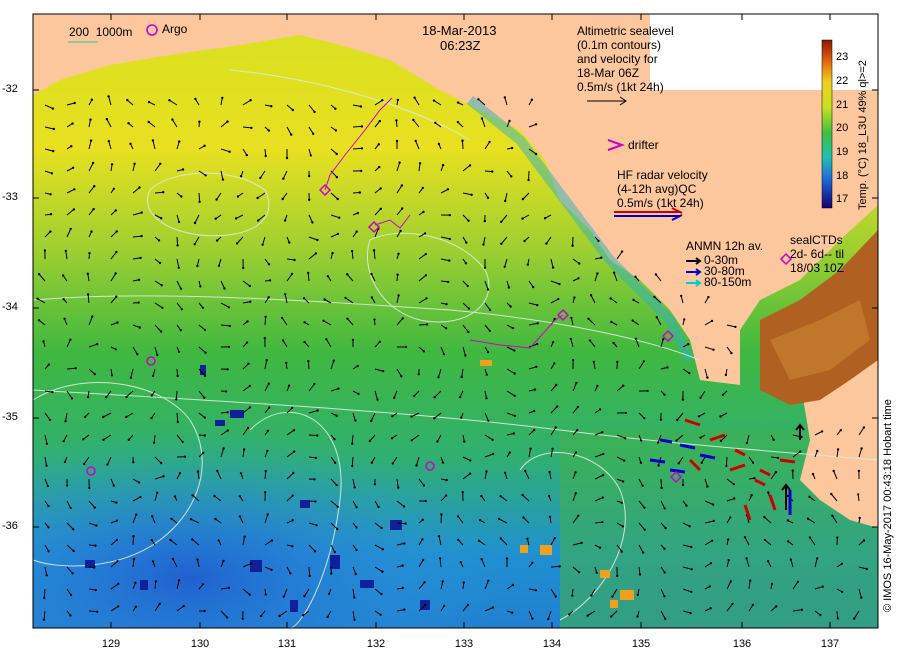 The width and height of the screenshot is (900, 660). What do you see at coordinates (175, 29) in the screenshot?
I see `argo-legend-label: Argo` at bounding box center [175, 29].